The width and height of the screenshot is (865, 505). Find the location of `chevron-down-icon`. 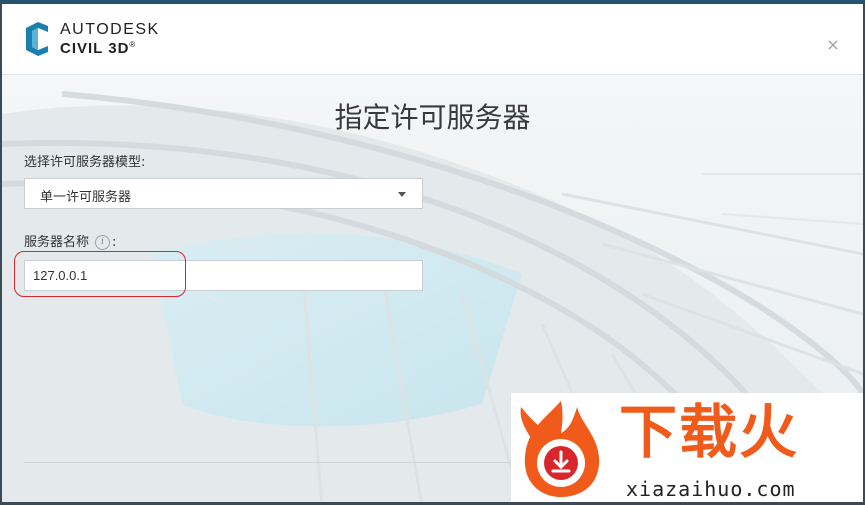

chevron-down-icon is located at coordinates (402, 194).